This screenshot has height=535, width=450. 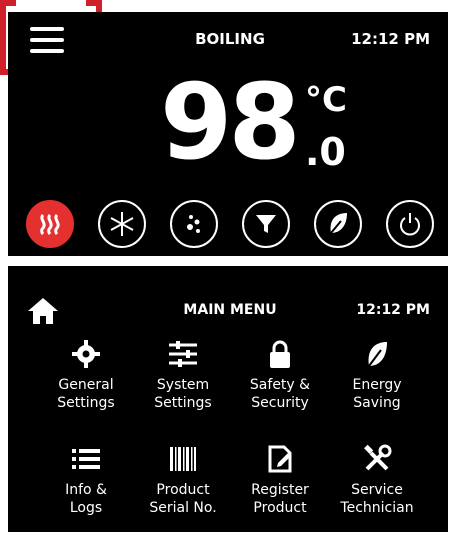 What do you see at coordinates (86, 508) in the screenshot?
I see `tile-label: Logs` at bounding box center [86, 508].